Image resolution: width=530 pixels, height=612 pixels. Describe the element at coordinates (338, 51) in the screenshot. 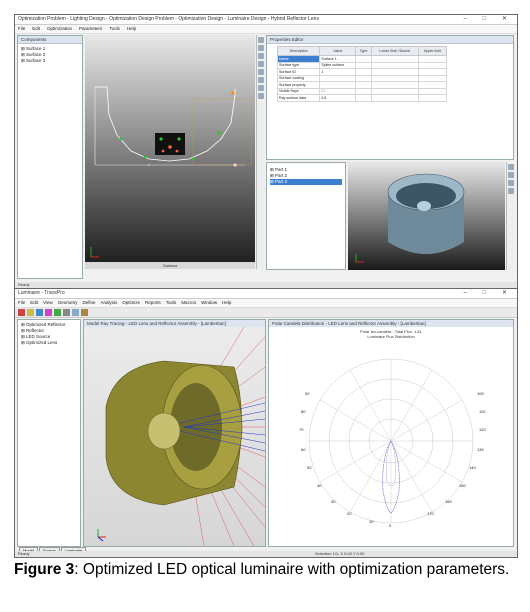

I see `col-value: Value` at that location.